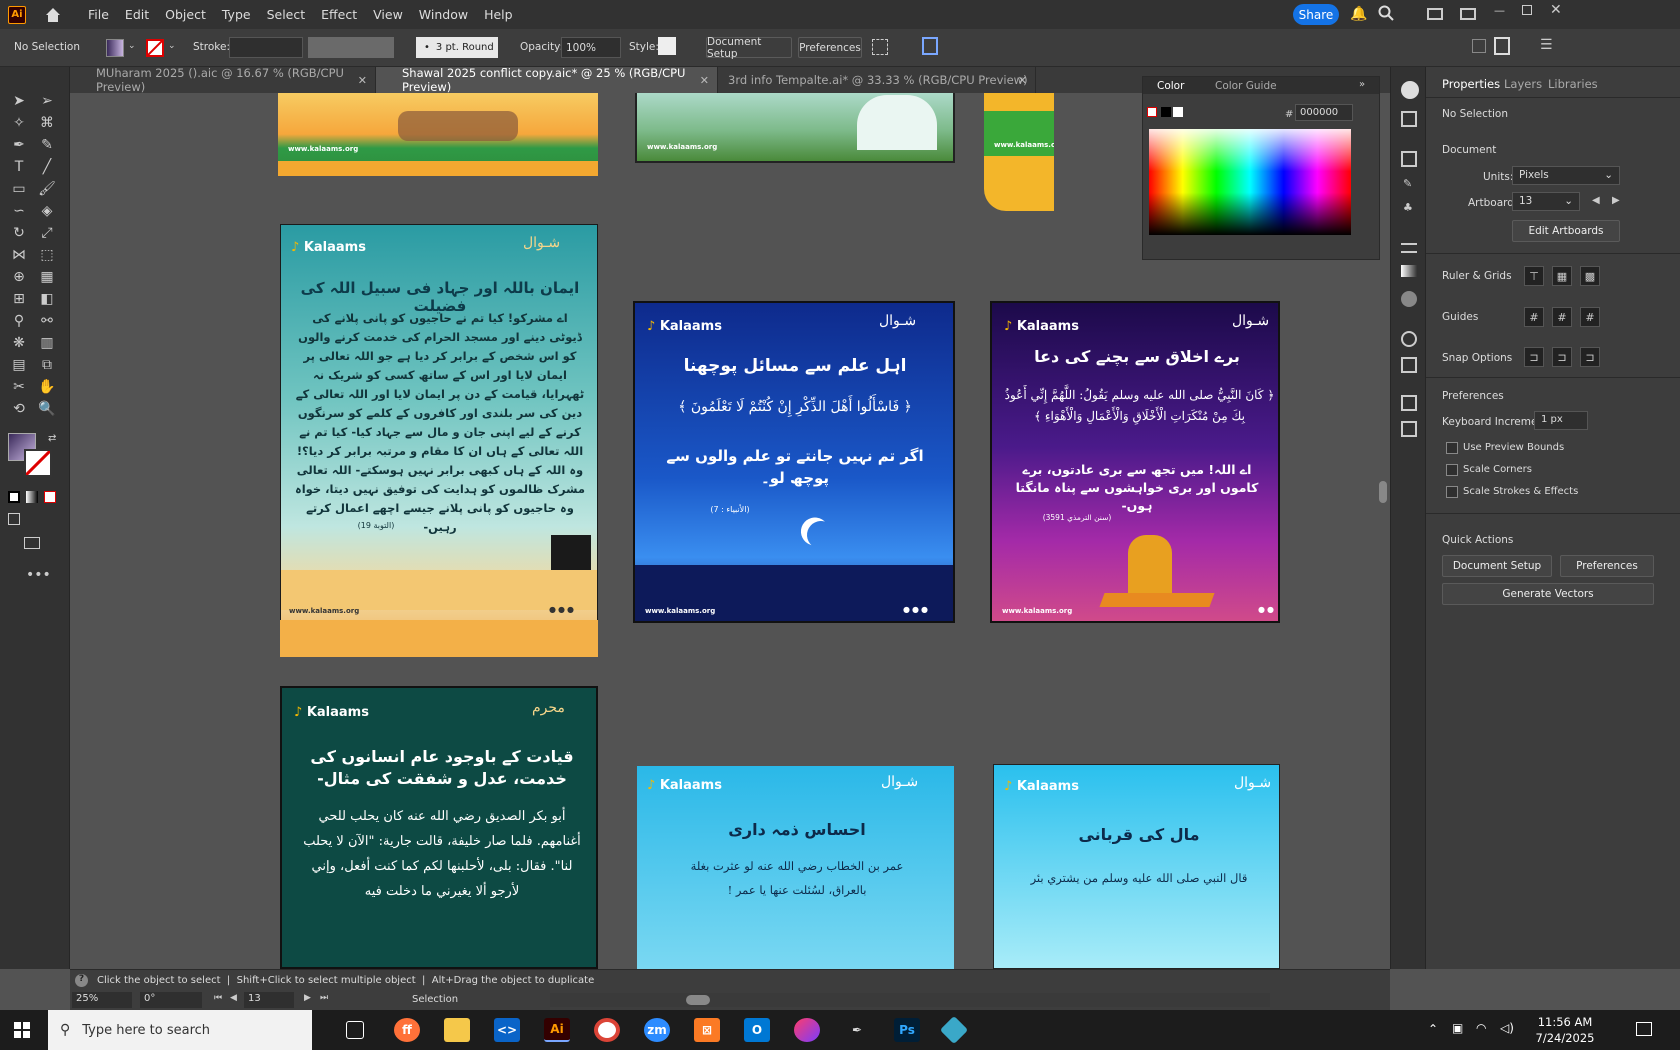  Describe the element at coordinates (1409, 248) in the screenshot. I see `stroke-panel-icon` at that location.